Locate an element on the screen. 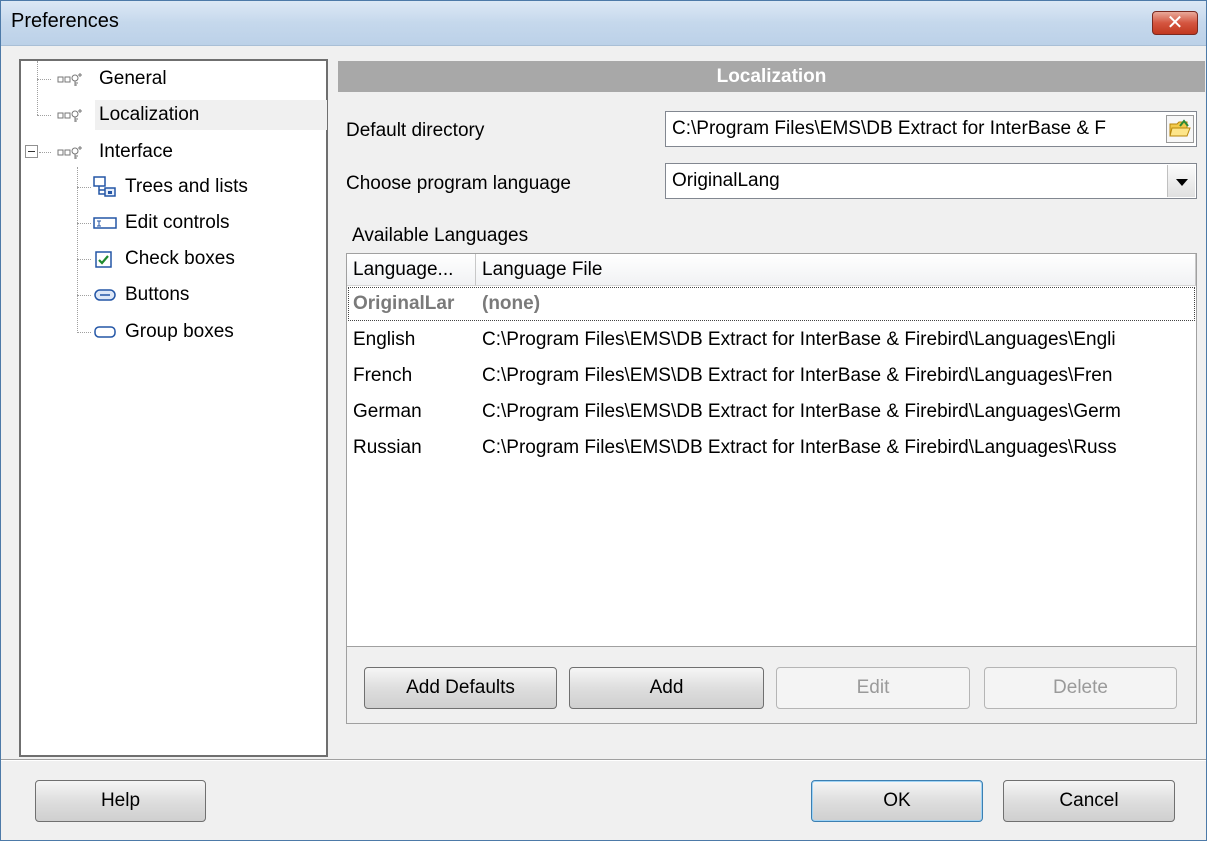 The height and width of the screenshot is (841, 1207). button-icon is located at coordinates (105, 295).